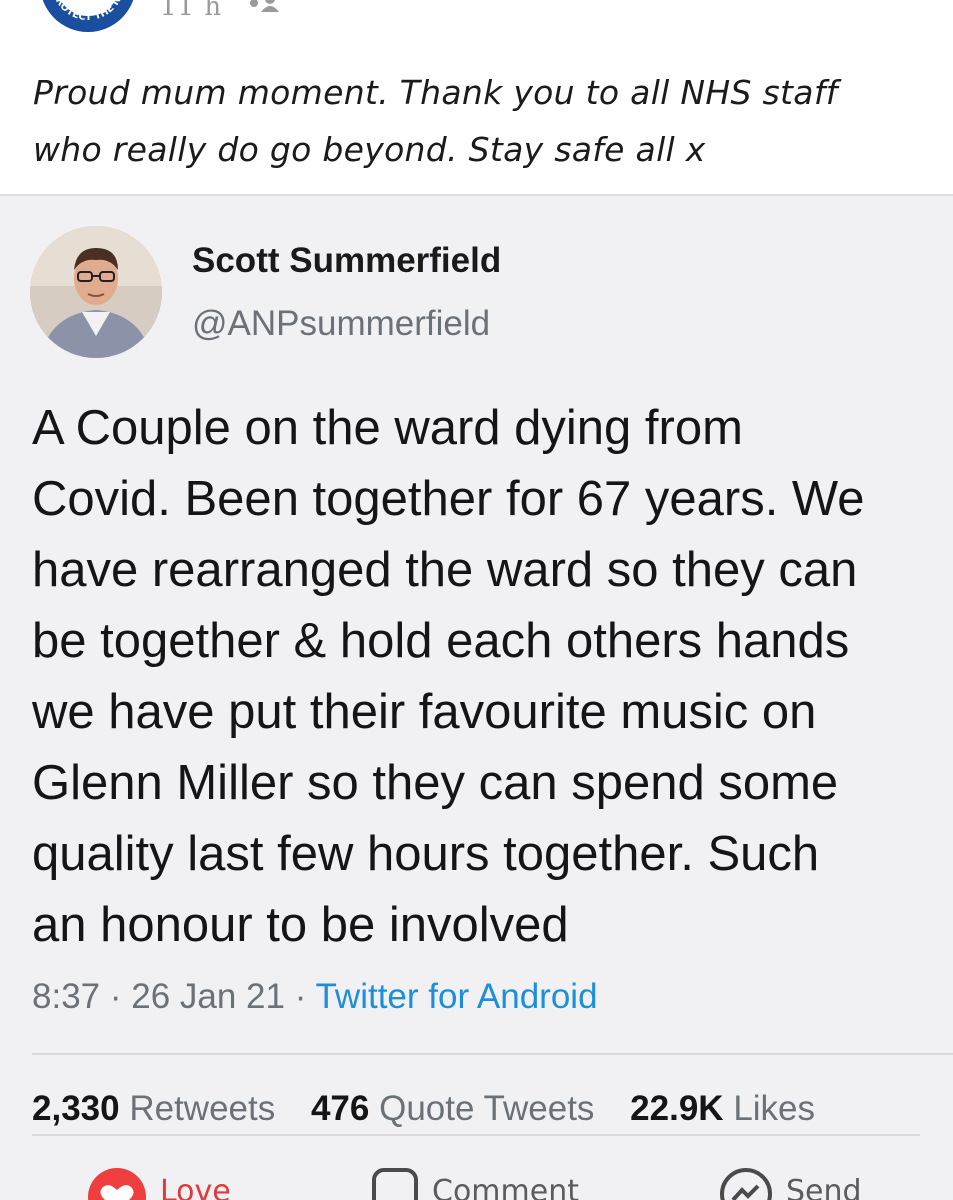 The image size is (953, 1200). Describe the element at coordinates (677, 1108) in the screenshot. I see `likes-count: 22.9K` at that location.